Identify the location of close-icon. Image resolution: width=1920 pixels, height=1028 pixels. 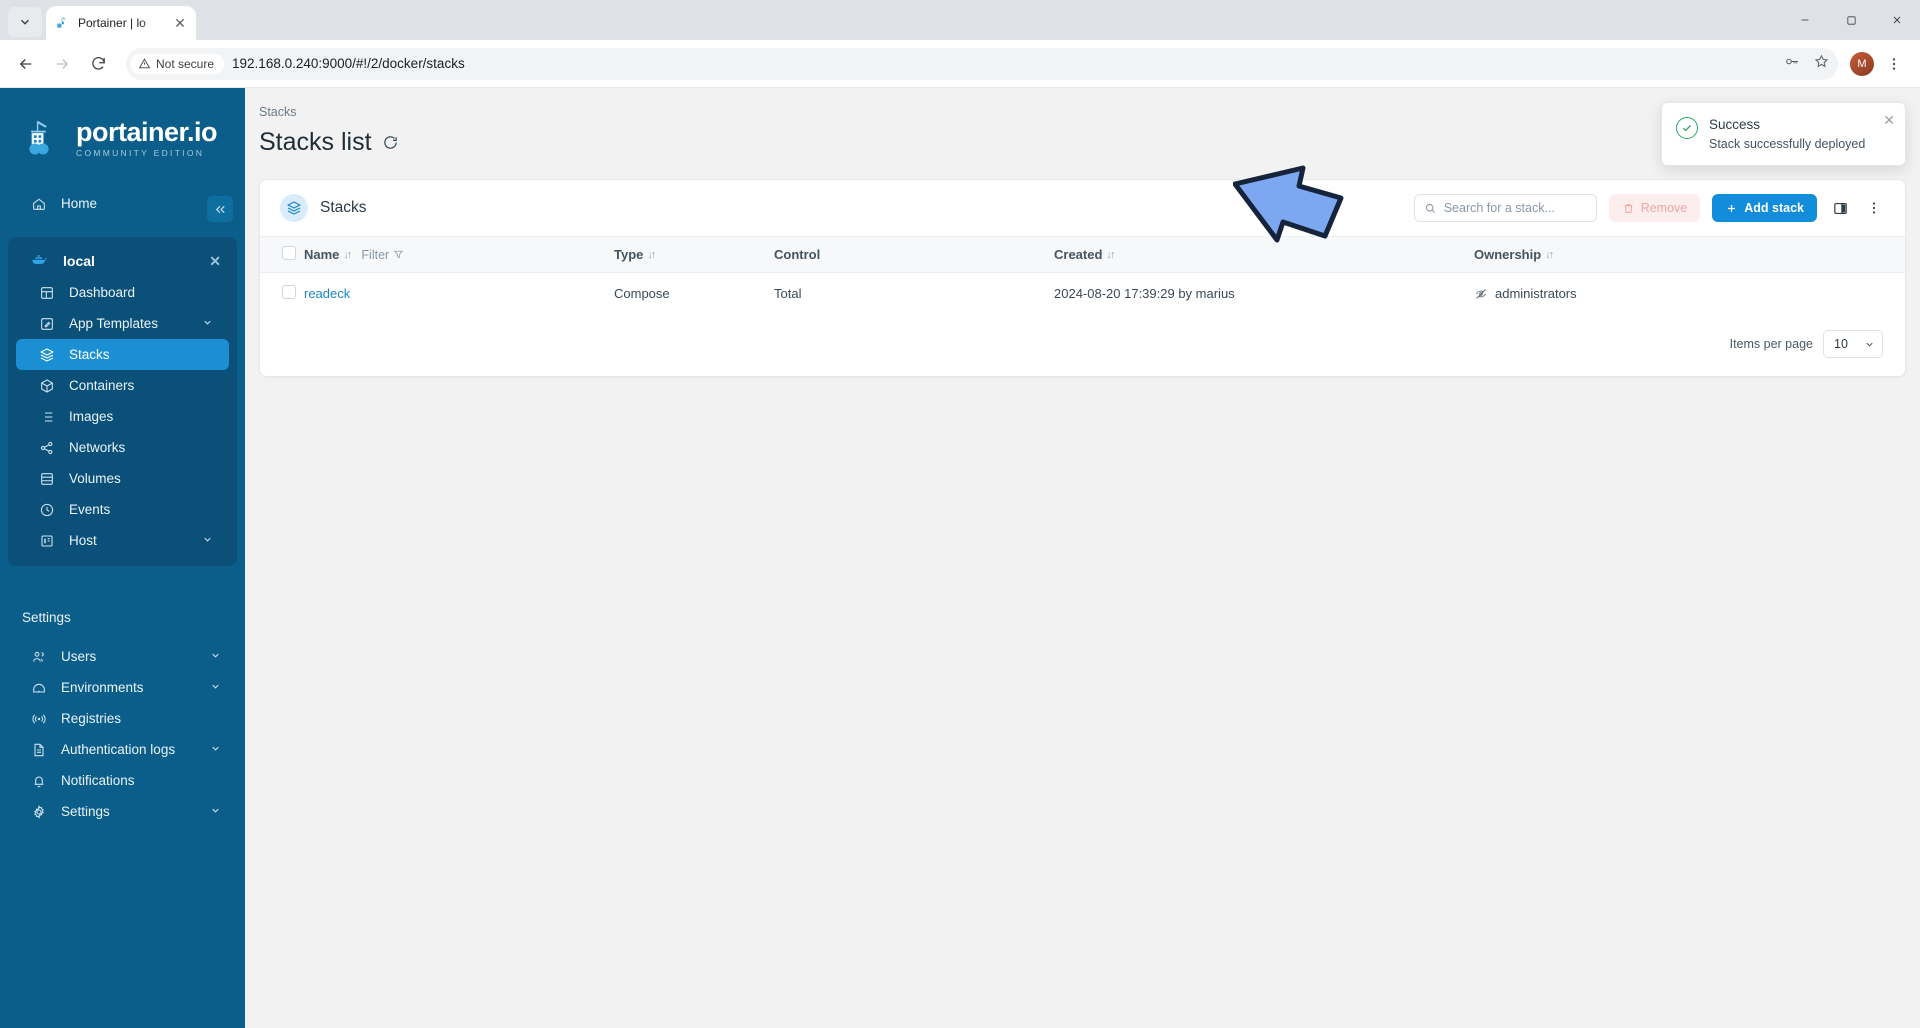
(1897, 20).